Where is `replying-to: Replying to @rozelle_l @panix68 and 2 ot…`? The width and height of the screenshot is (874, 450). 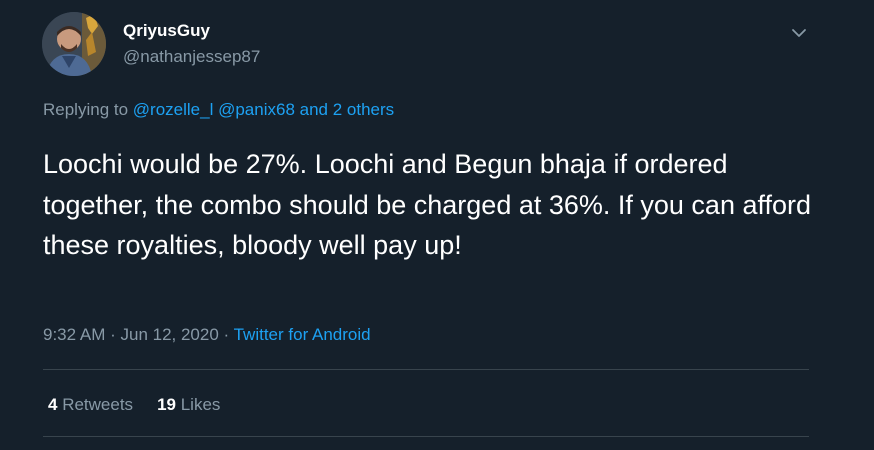 replying-to: Replying to @rozelle_l @panix68 and 2 ot… is located at coordinates (218, 110).